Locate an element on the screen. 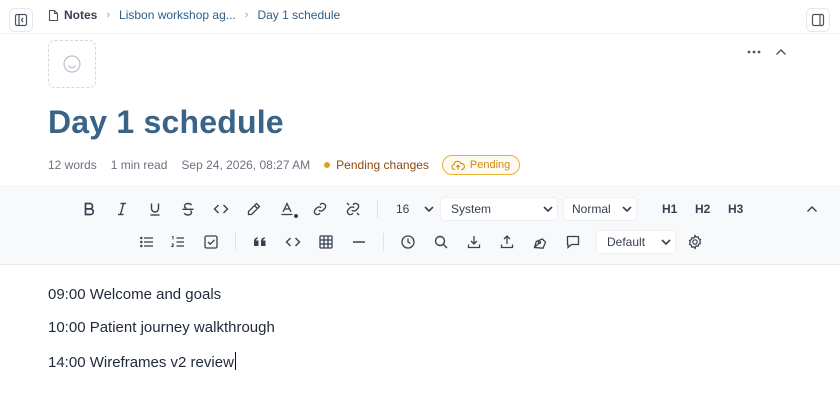 The width and height of the screenshot is (840, 420). breadcrumb-root: Notes is located at coordinates (72, 15).